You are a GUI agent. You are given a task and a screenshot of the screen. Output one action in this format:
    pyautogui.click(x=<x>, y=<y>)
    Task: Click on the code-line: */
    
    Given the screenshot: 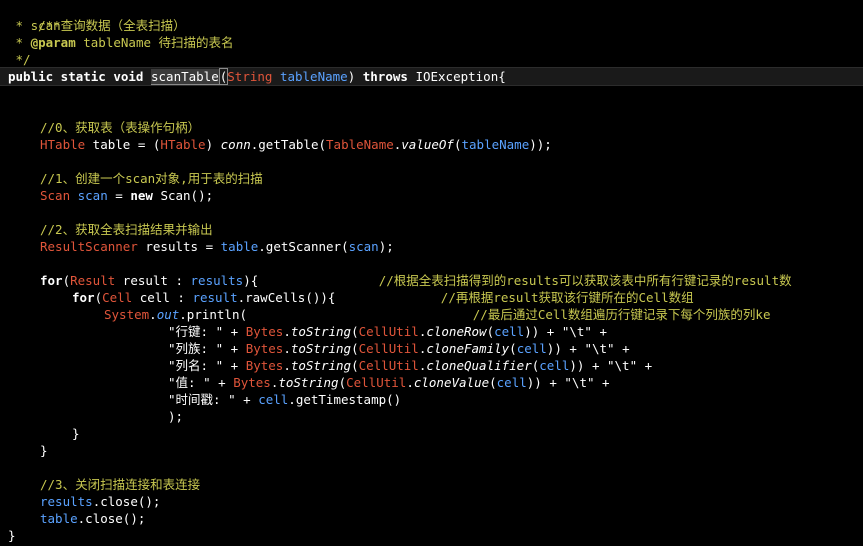 What is the action you would take?
    pyautogui.click(x=19, y=59)
    